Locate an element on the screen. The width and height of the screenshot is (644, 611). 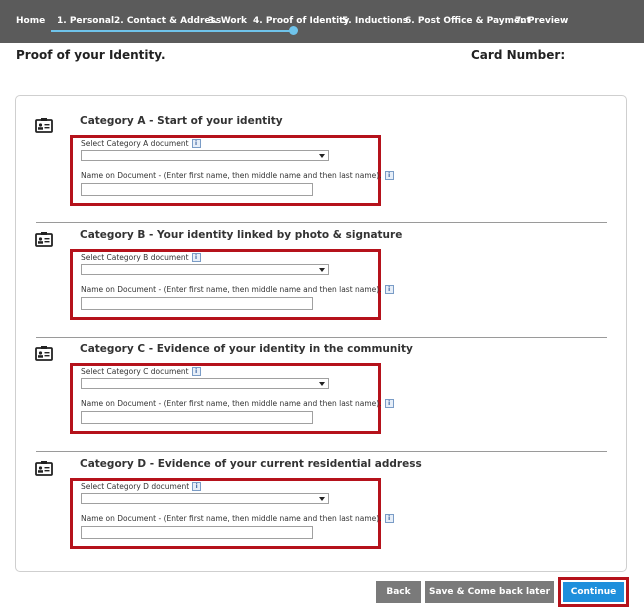
progress-current-marker is located at coordinates (293, 30).